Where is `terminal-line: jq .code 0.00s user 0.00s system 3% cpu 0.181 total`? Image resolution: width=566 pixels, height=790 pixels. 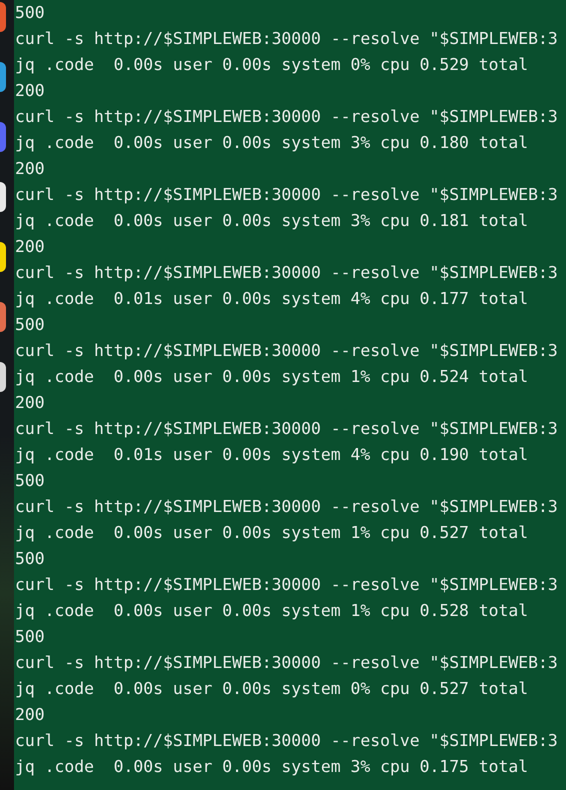 terminal-line: jq .code 0.00s user 0.00s system 3% cpu 0.181 total is located at coordinates (271, 221).